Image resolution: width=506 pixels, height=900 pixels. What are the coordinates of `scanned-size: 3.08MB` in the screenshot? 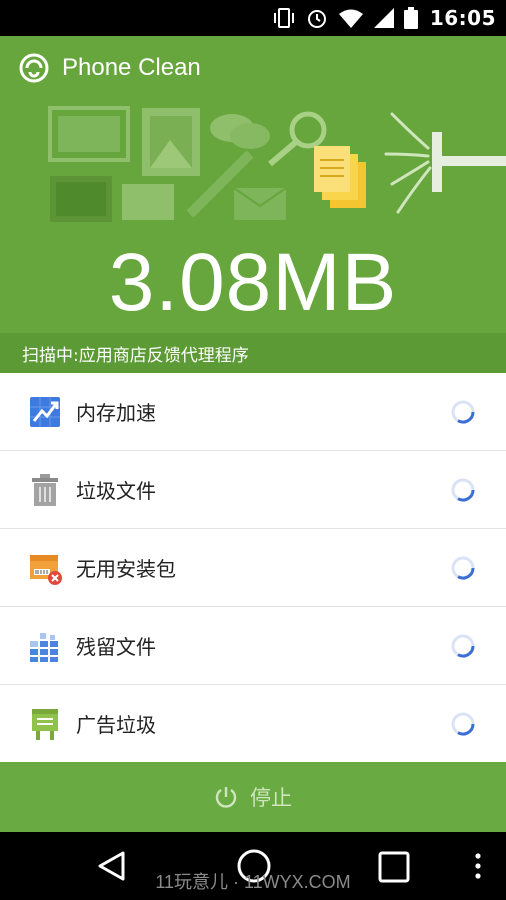 It's located at (253, 282).